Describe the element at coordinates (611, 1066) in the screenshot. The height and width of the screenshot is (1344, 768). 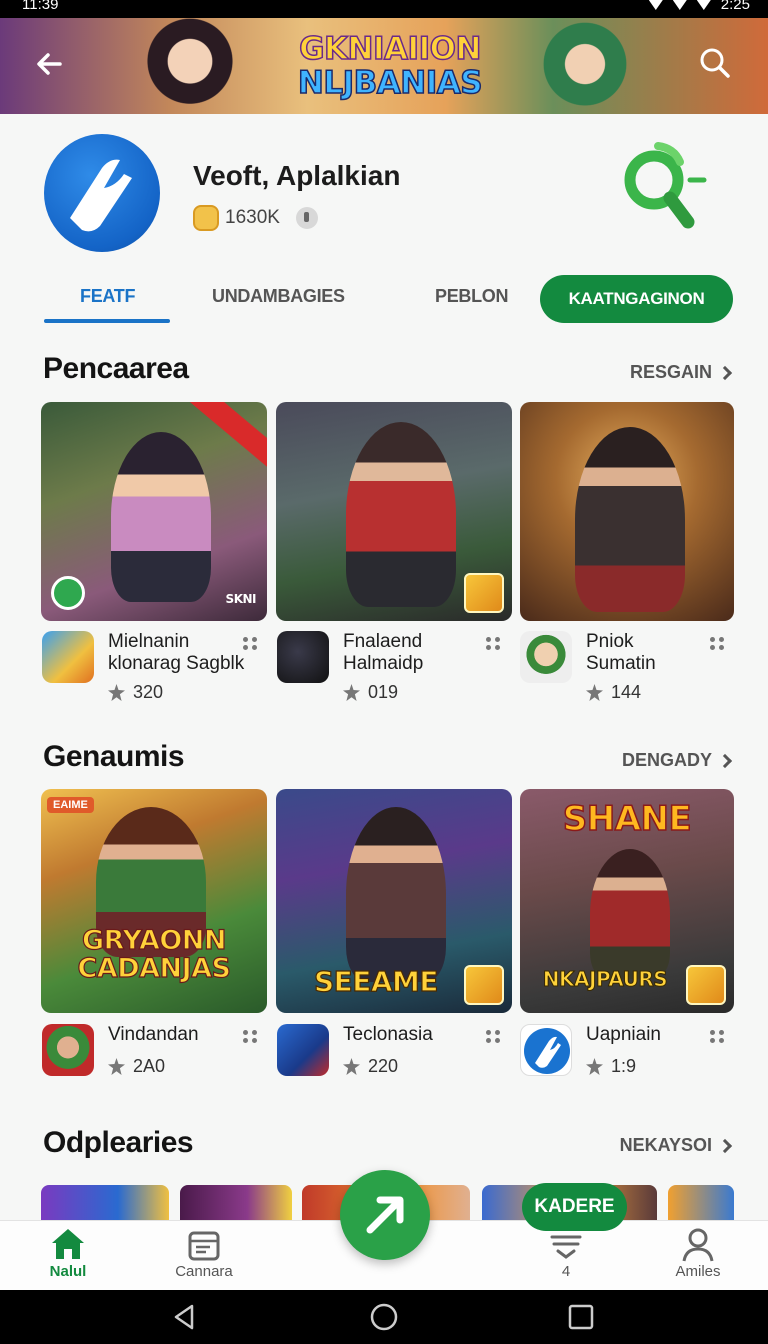
I see `item-rating: 1:9` at that location.